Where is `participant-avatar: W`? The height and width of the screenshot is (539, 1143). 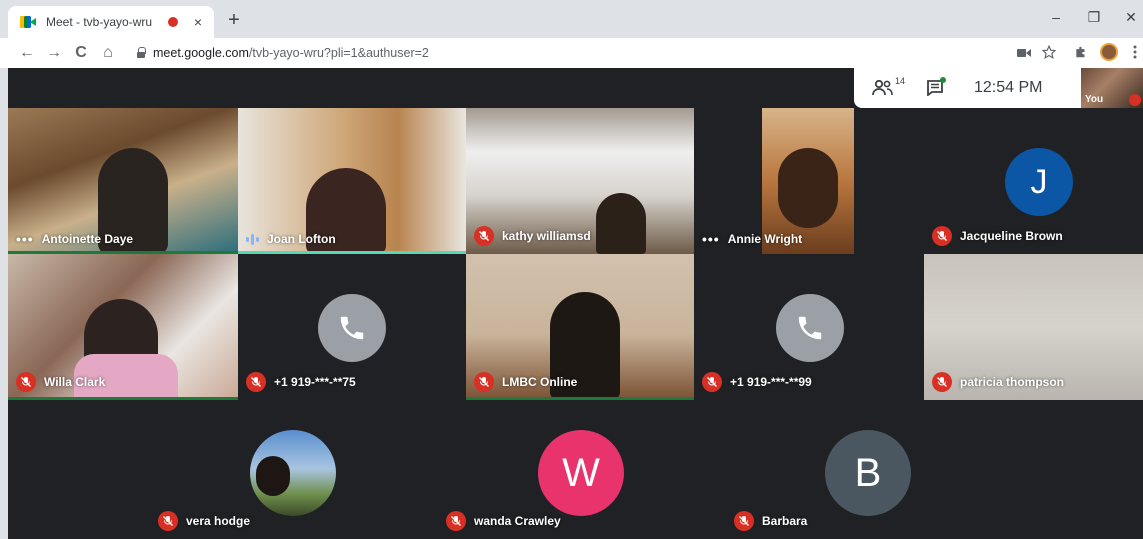
participant-avatar: W is located at coordinates (581, 473).